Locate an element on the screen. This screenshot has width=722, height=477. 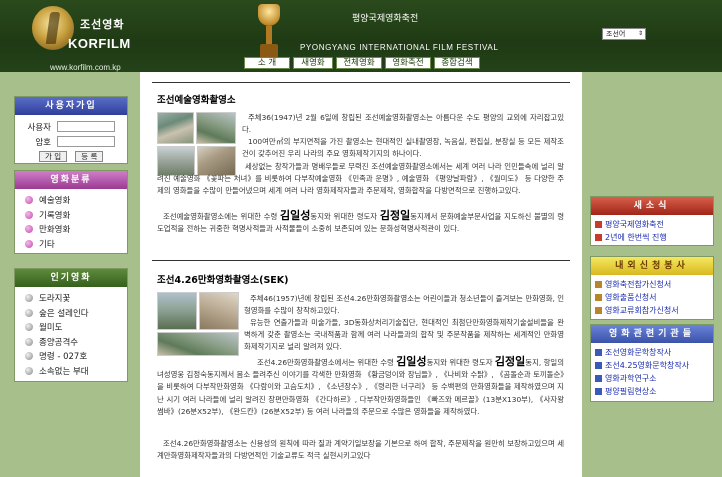
password-row: 암호 is located at coordinates (71, 141).